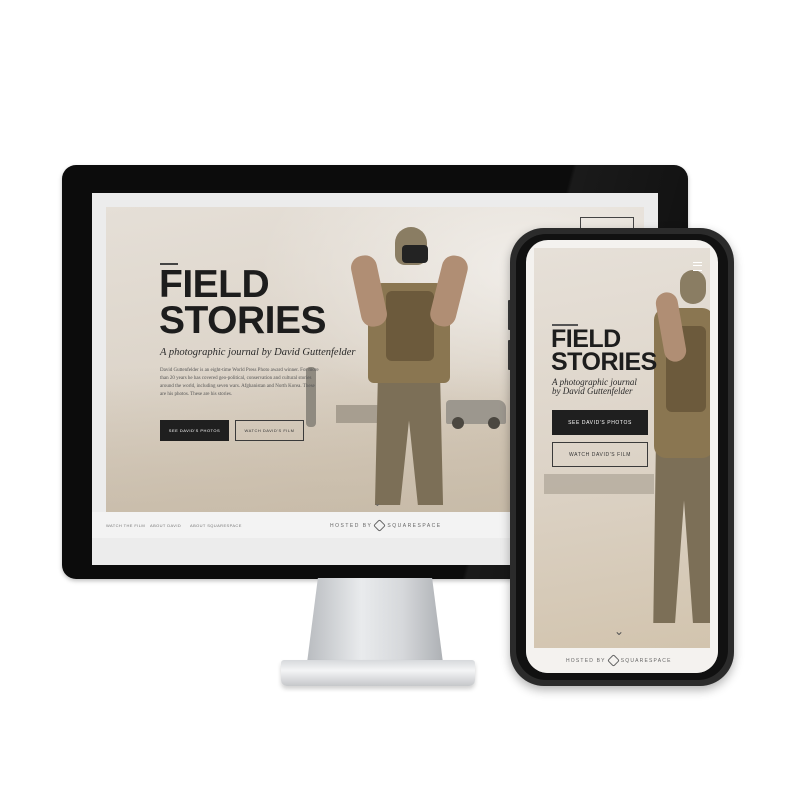 The height and width of the screenshot is (800, 800). What do you see at coordinates (410, 326) in the screenshot?
I see `photographer-vest` at bounding box center [410, 326].